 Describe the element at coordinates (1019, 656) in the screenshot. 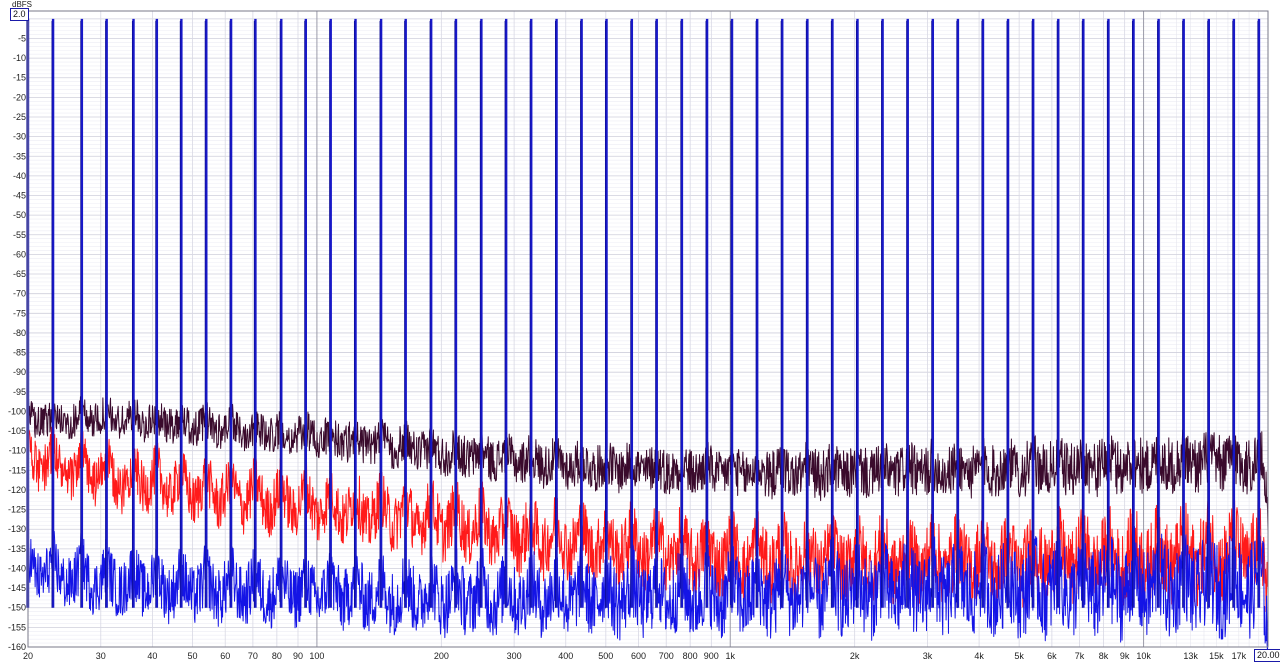

I see `x-tick-label: 5k` at that location.